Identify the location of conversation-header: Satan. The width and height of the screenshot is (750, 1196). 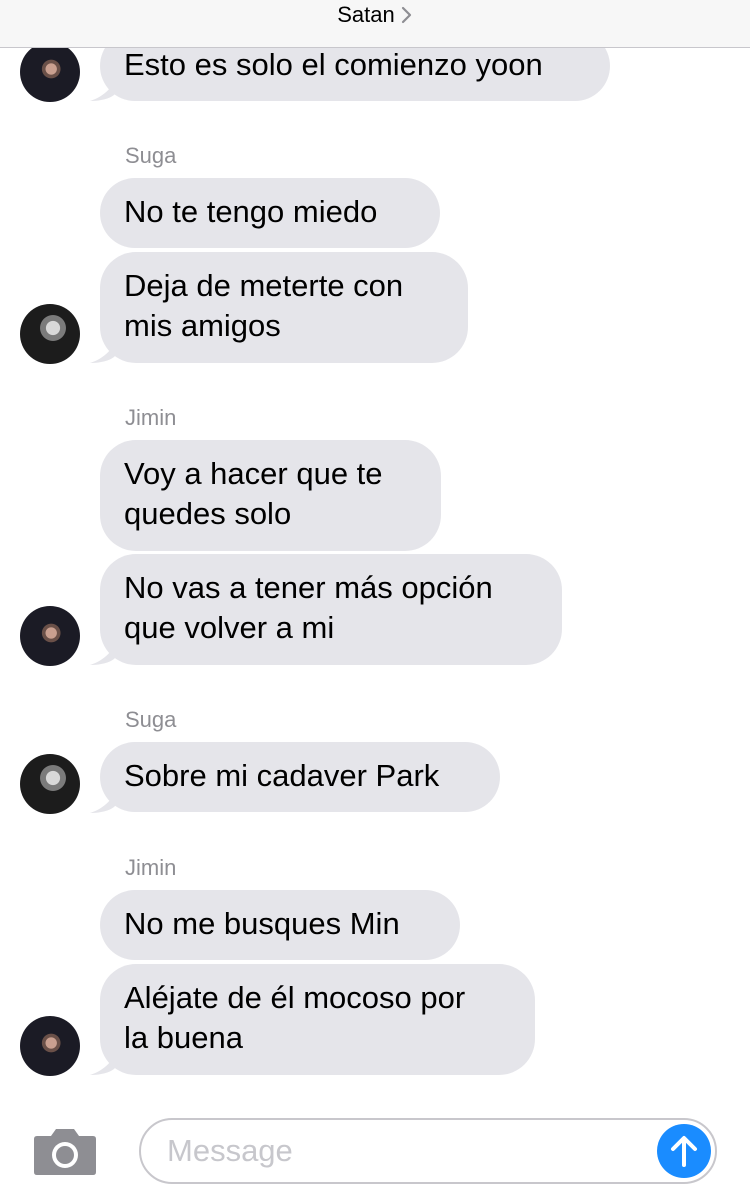
(375, 24).